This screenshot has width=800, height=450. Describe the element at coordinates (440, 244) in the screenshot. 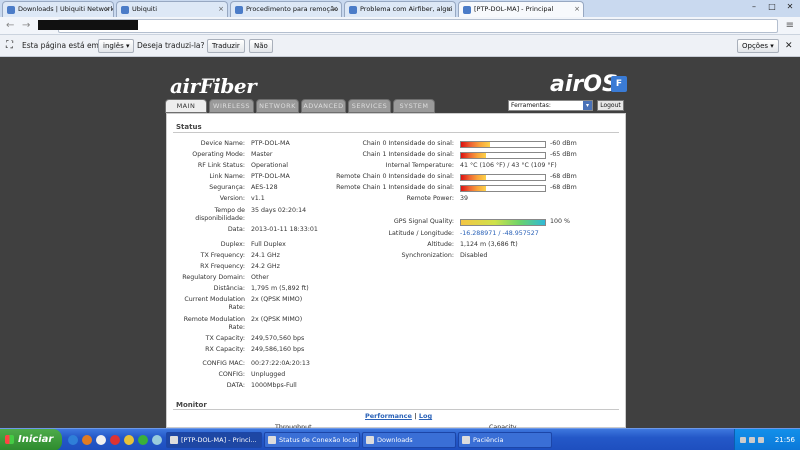

I see `field-label: Altitude:` at that location.